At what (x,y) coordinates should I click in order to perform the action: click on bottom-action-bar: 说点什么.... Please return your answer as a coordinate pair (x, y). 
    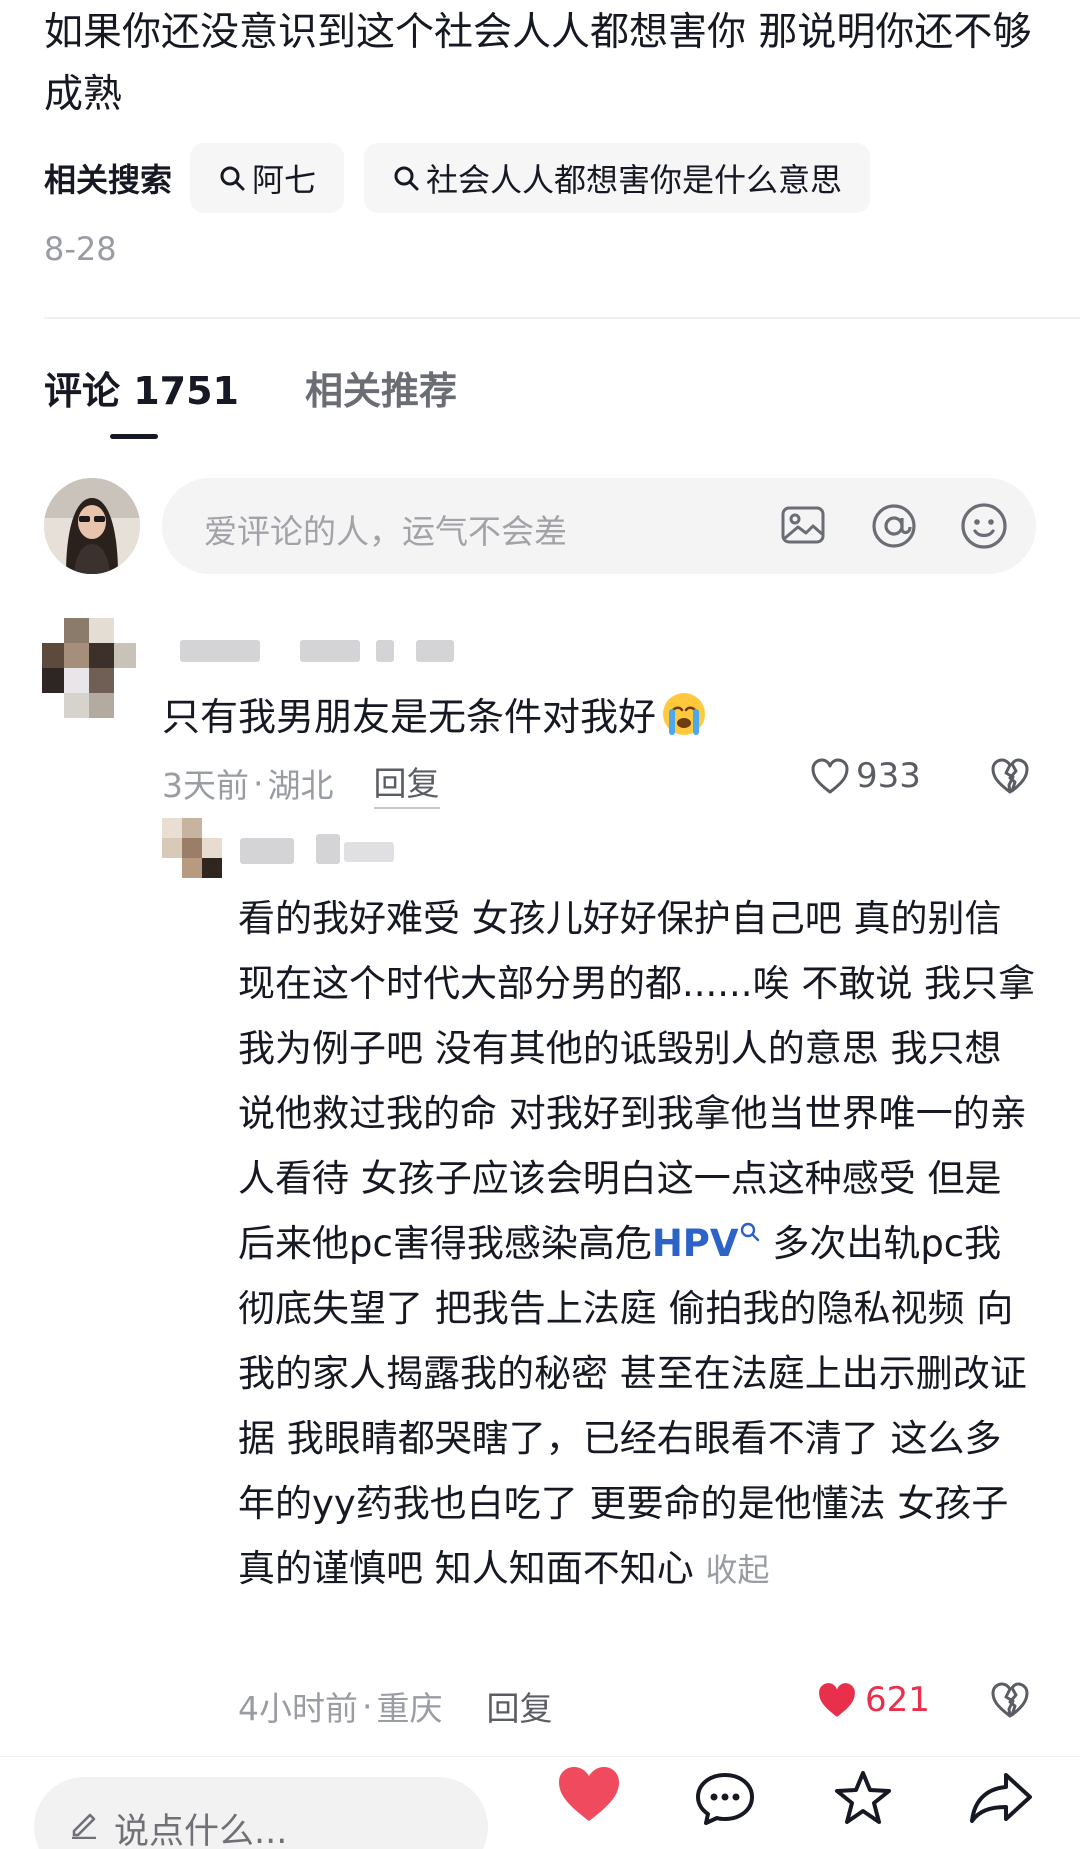
    Looking at the image, I should click on (540, 1802).